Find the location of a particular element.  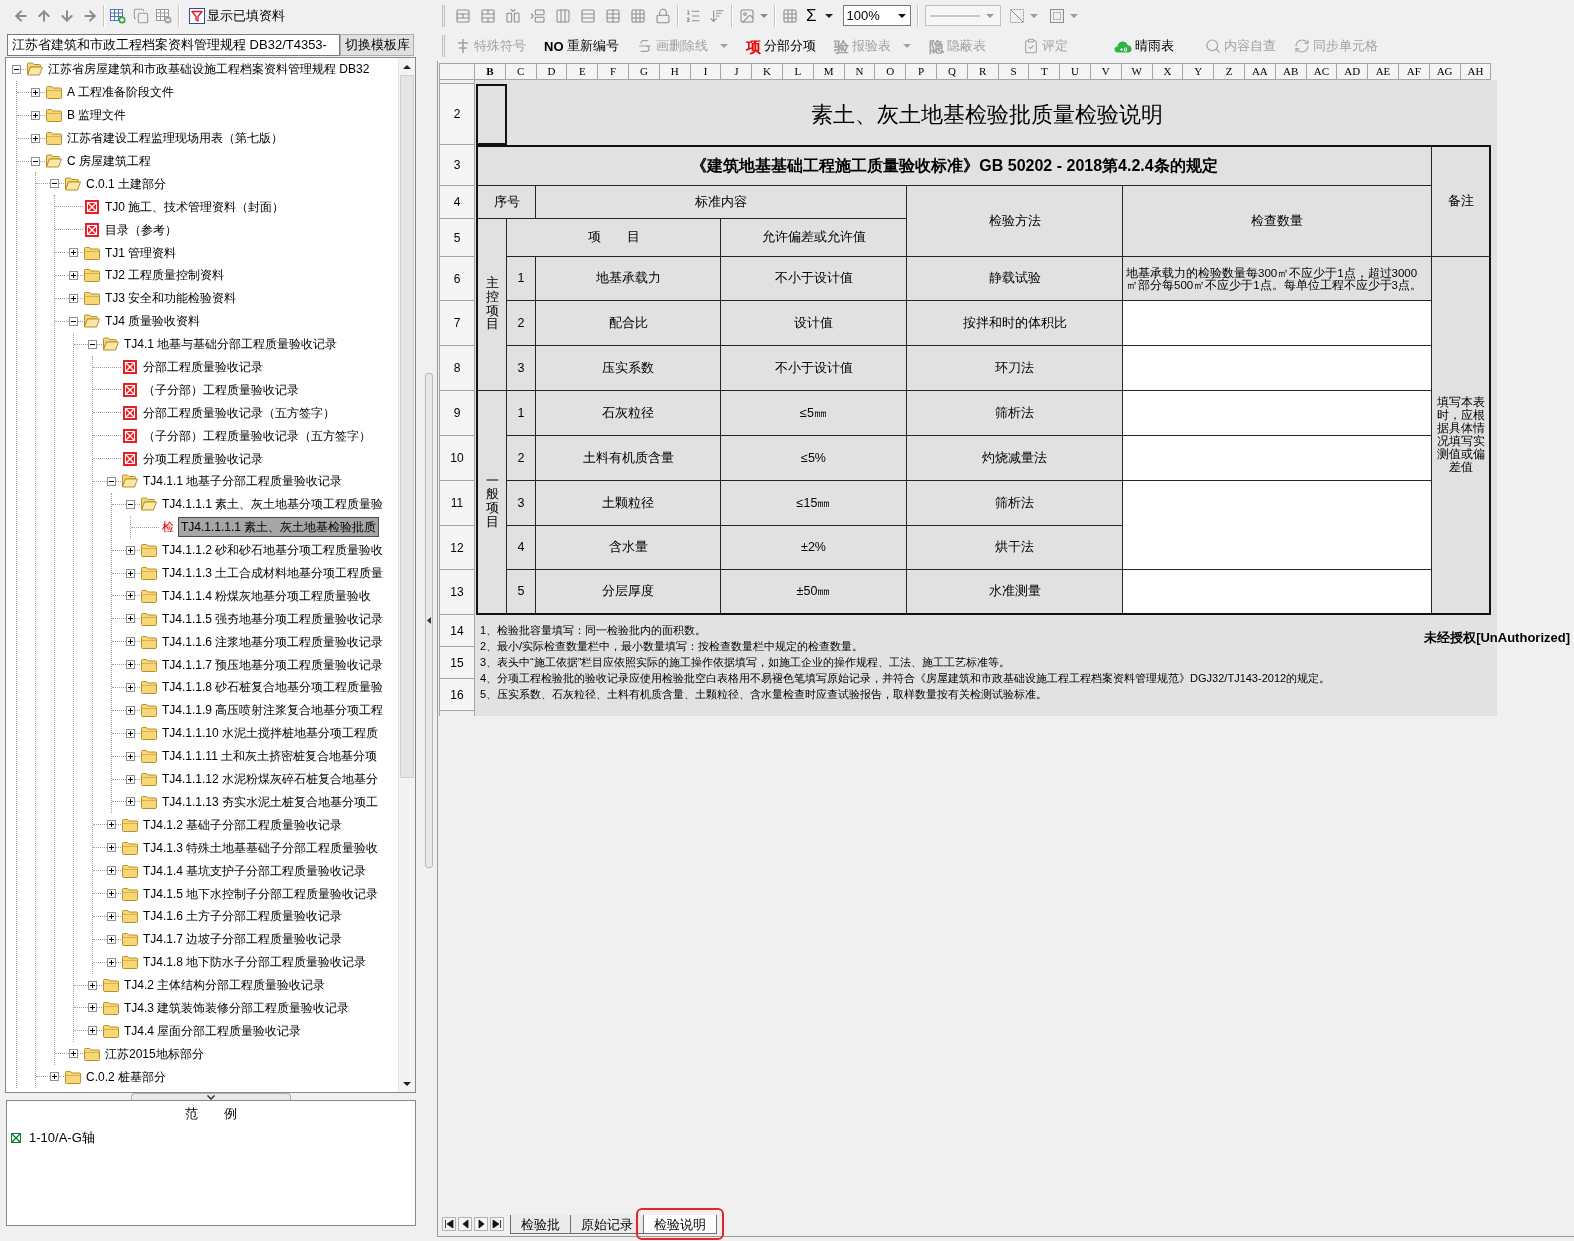

triangle-up-icon is located at coordinates (407, 66).